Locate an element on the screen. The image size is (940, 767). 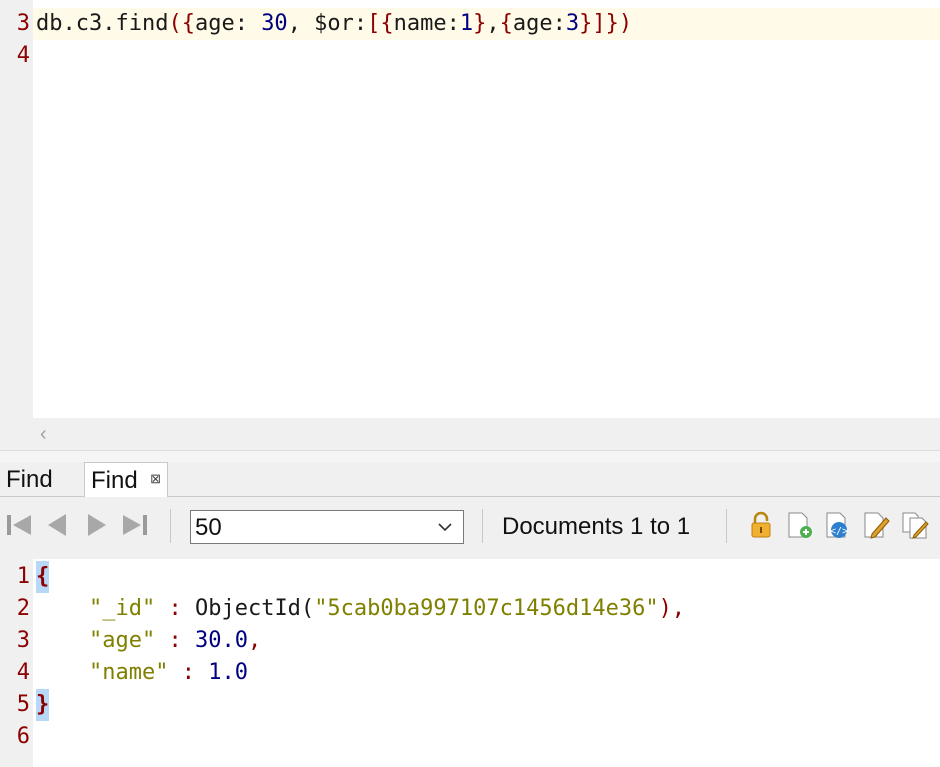
field-value: 30.0 is located at coordinates (221, 640).